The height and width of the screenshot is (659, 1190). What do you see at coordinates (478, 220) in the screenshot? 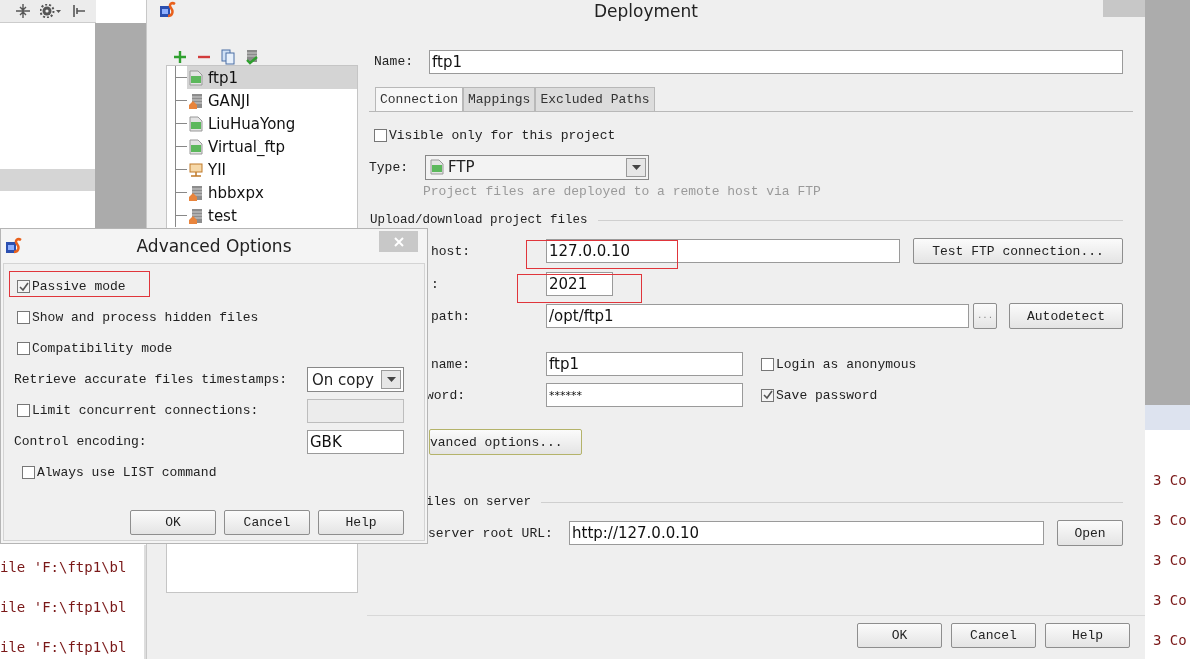
I see `section-title: Upload/download project files` at bounding box center [478, 220].